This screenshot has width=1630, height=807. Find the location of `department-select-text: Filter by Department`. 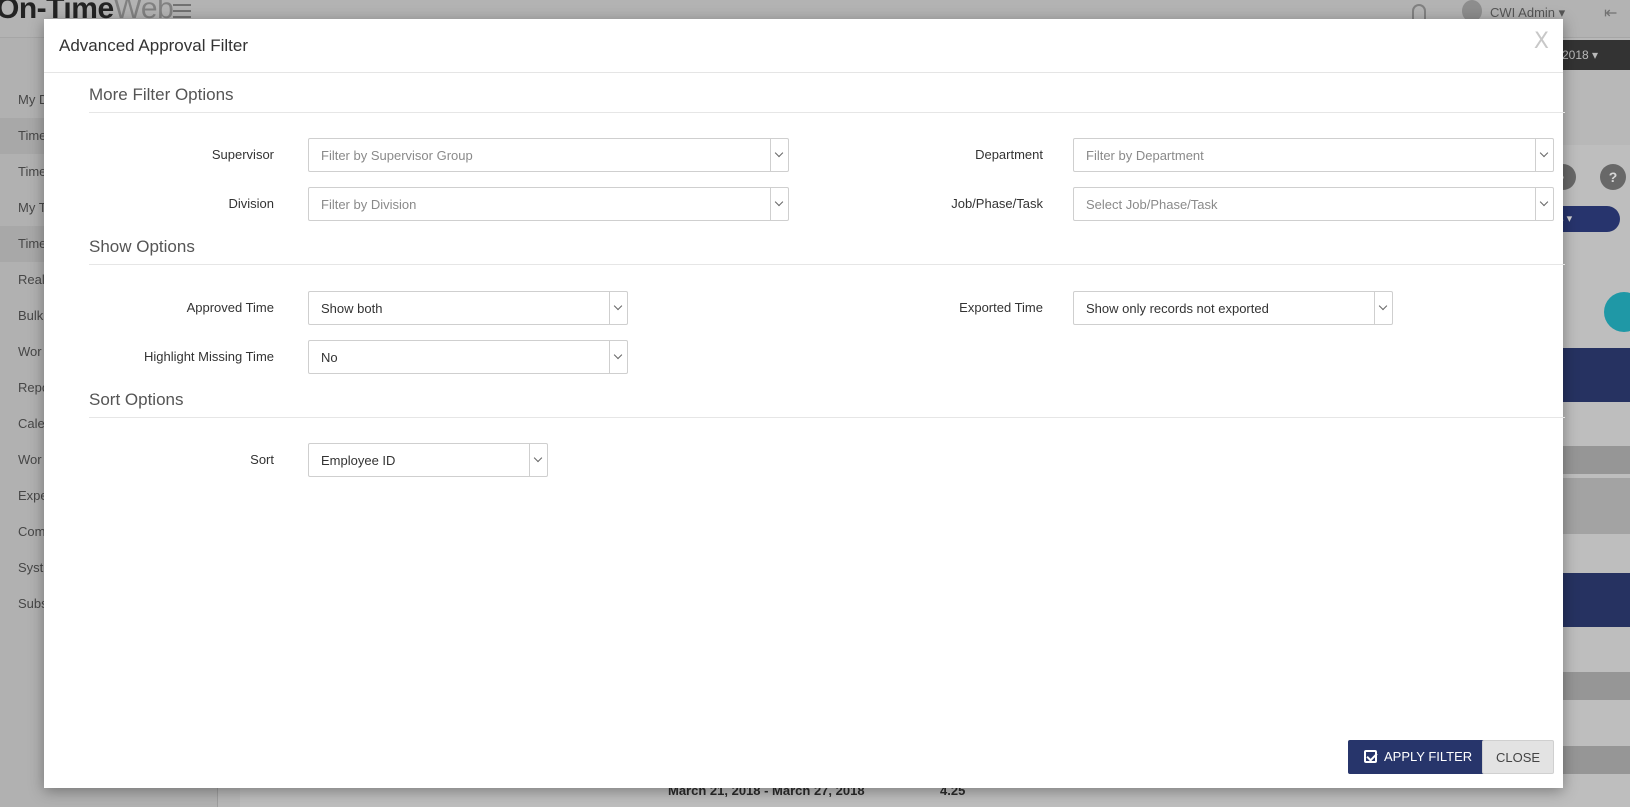

department-select-text: Filter by Department is located at coordinates (1145, 155).